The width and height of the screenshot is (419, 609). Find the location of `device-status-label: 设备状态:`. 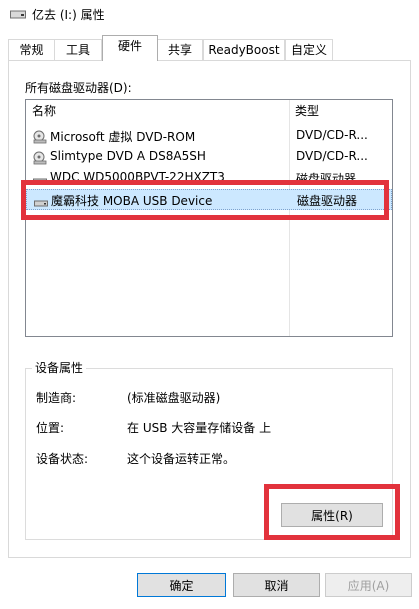

device-status-label: 设备状态: is located at coordinates (62, 459).